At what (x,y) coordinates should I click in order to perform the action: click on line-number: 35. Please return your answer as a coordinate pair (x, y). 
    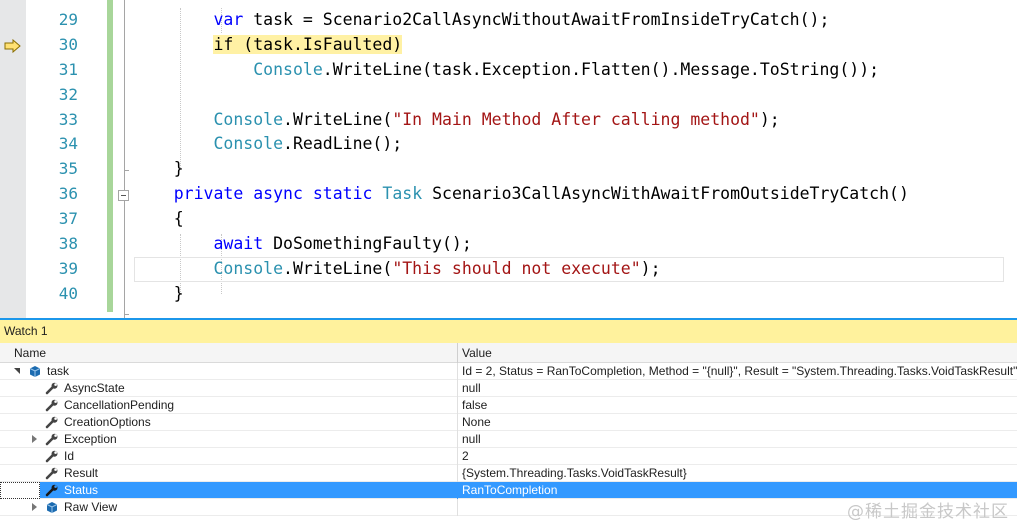
    Looking at the image, I should click on (68, 169).